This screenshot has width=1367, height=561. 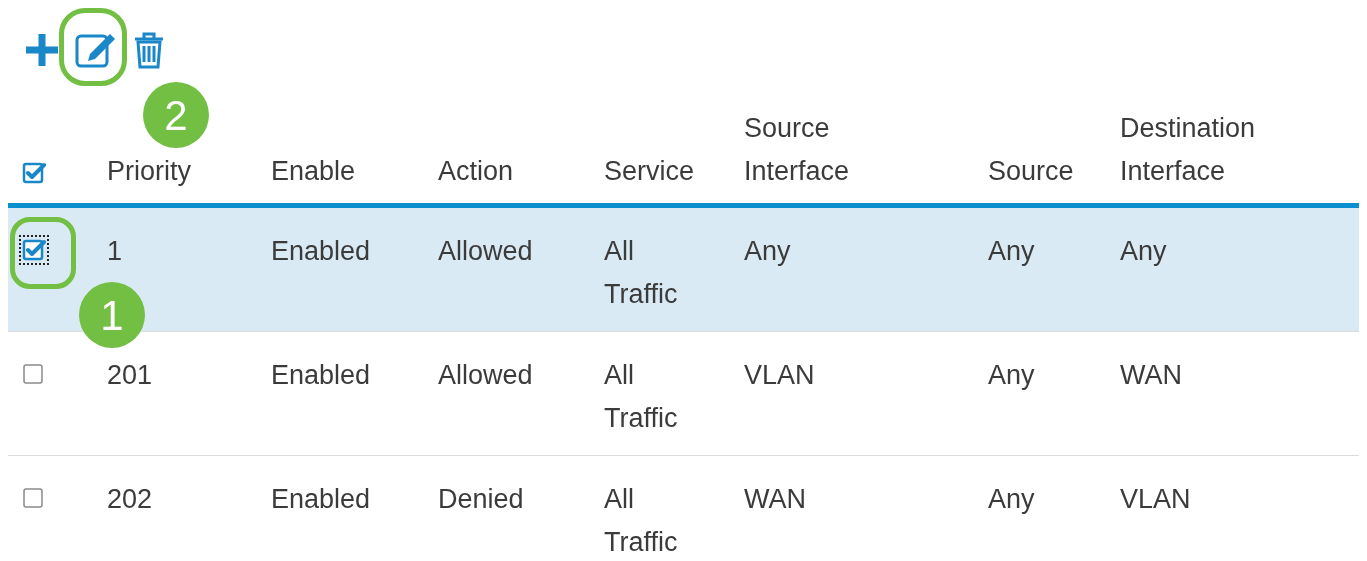 What do you see at coordinates (130, 375) in the screenshot?
I see `table-cell-text: 201` at bounding box center [130, 375].